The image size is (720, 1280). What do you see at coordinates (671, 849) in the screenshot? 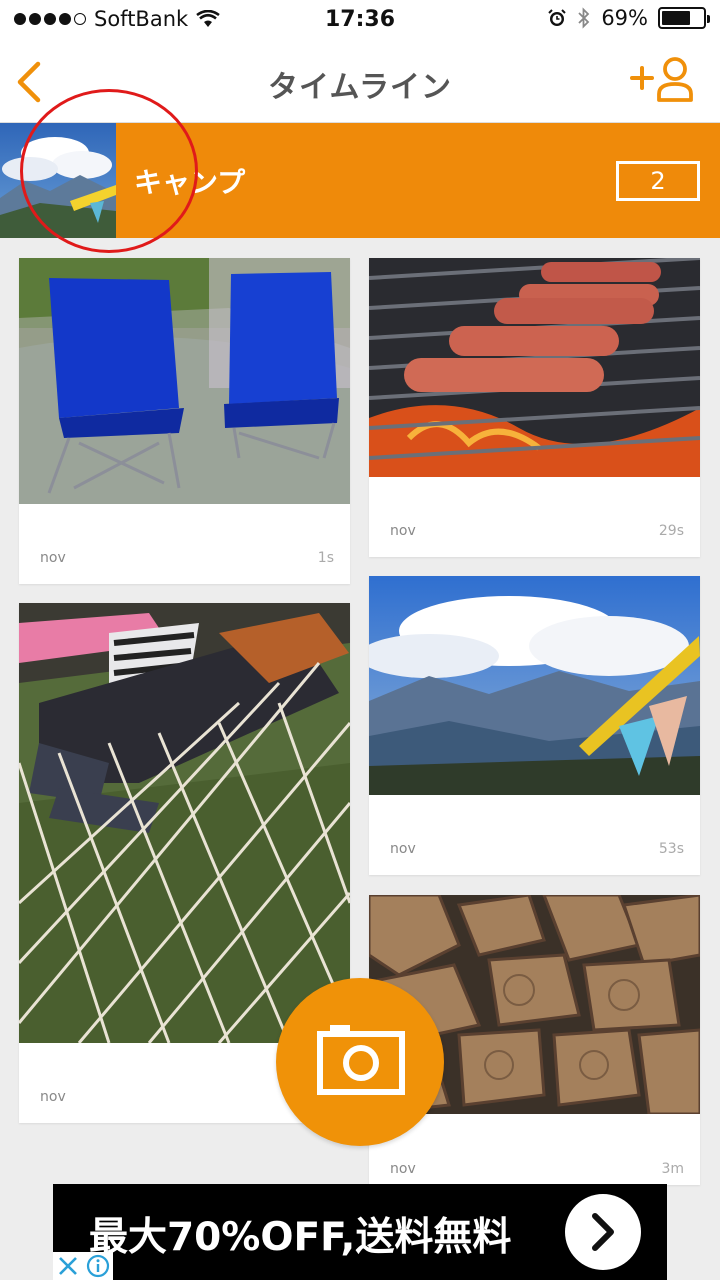
I see `post-age: 53s` at bounding box center [671, 849].